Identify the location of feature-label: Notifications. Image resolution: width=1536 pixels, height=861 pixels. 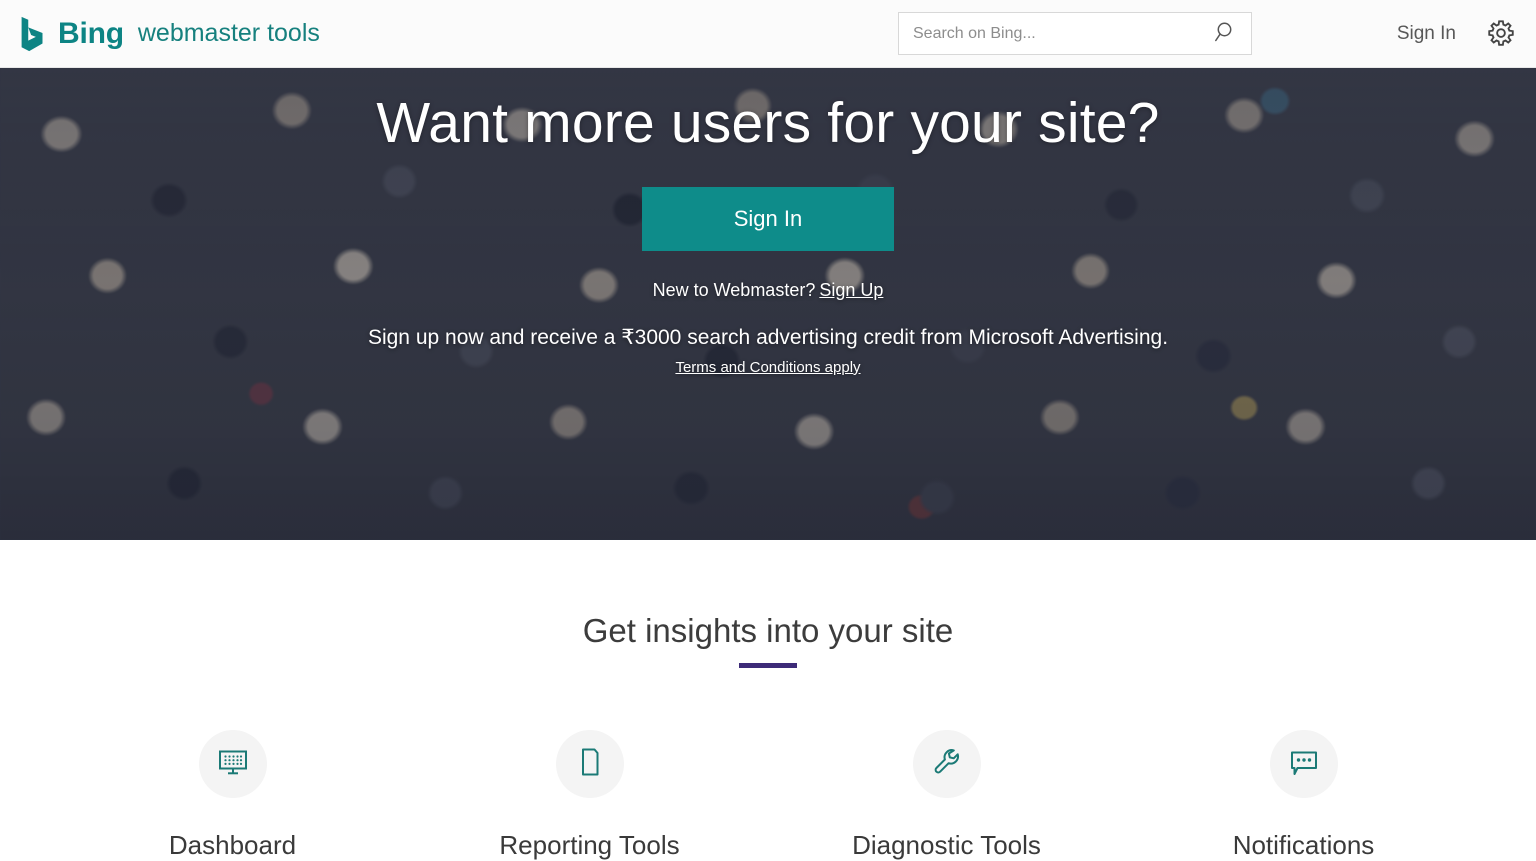
(1303, 845).